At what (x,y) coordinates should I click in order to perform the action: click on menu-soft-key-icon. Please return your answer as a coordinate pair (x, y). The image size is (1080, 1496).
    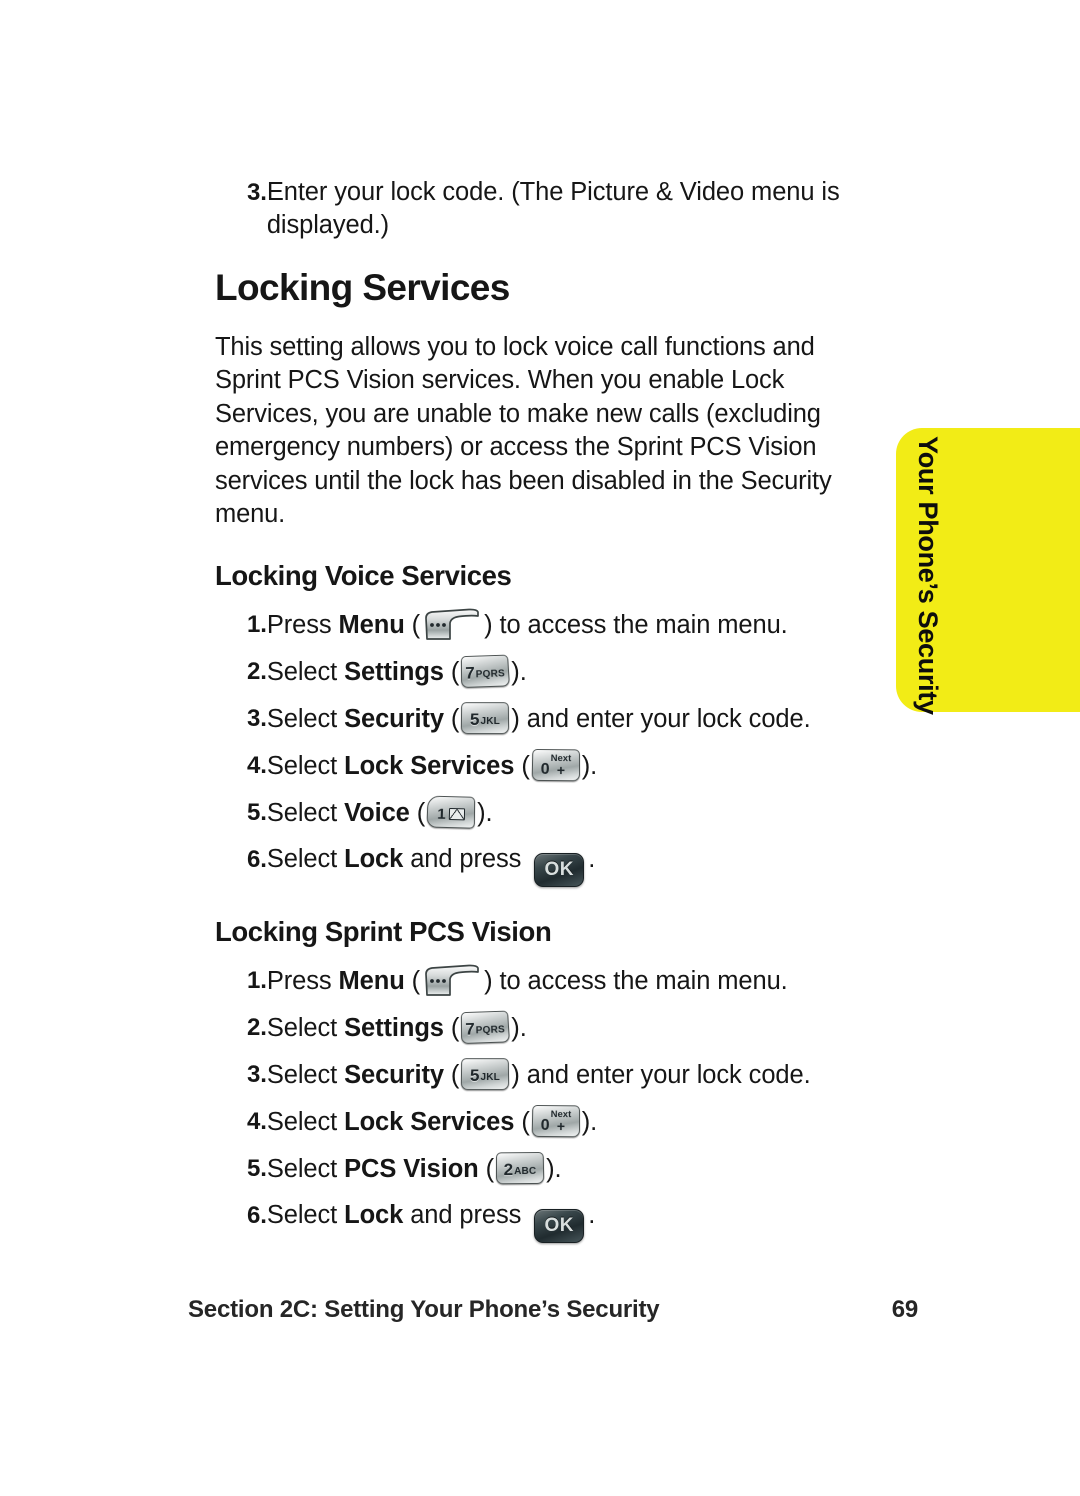
    Looking at the image, I should click on (452, 981).